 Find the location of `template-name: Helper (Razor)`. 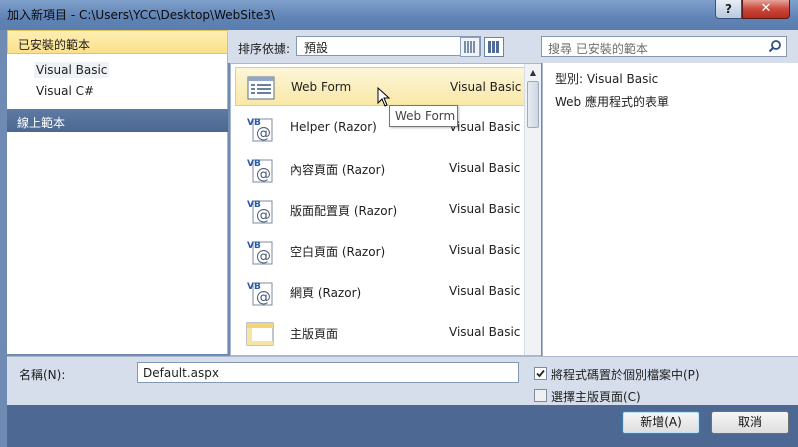

template-name: Helper (Razor) is located at coordinates (333, 127).